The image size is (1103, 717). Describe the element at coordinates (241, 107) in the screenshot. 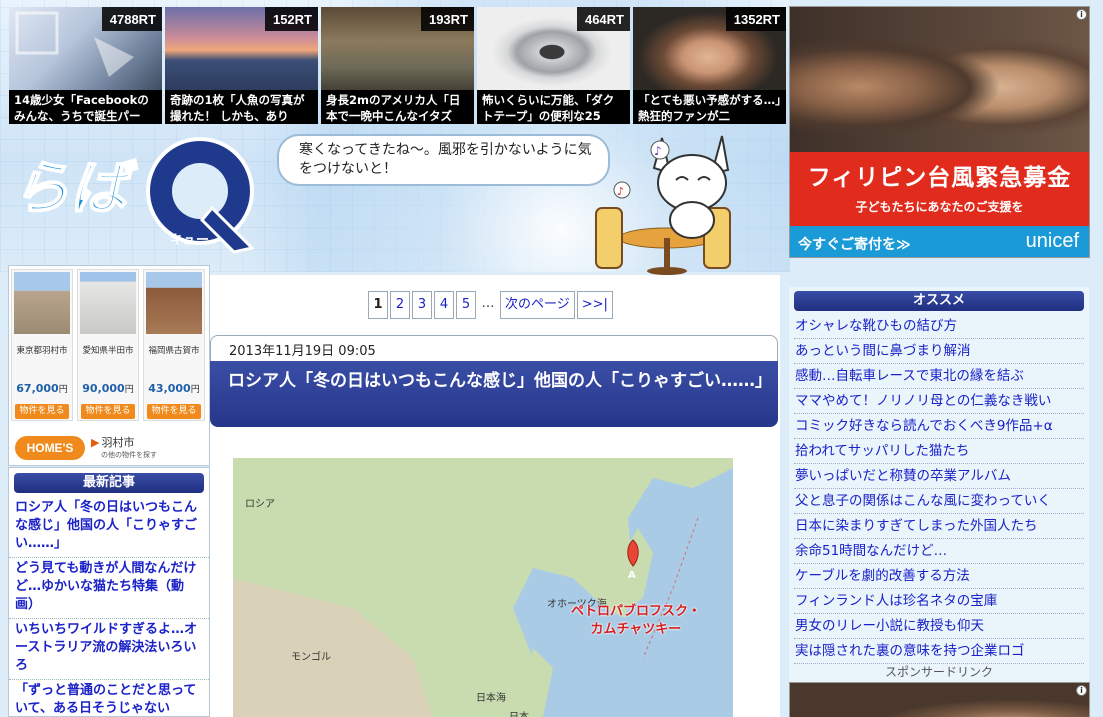

I see `thumb-caption: 奇跡の1枚「人魚の写真が撮れた！ しかも、あり` at that location.